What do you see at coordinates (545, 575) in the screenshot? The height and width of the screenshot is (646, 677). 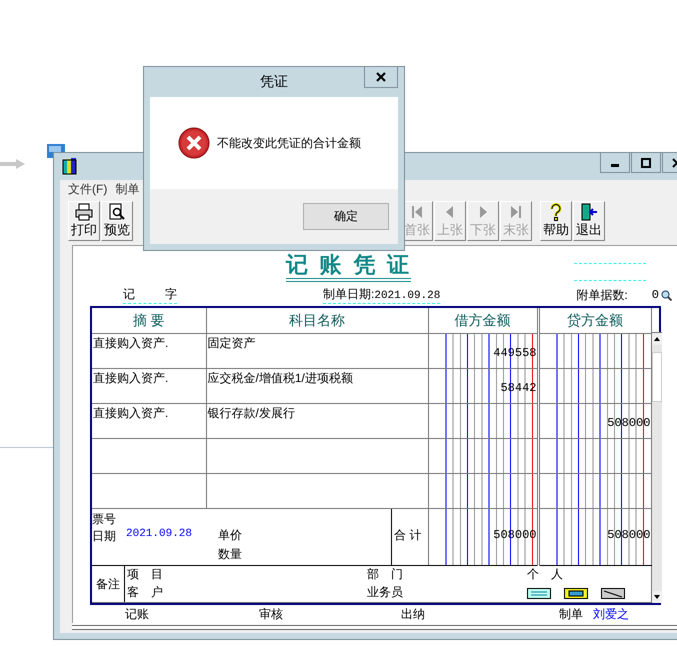 I see `person-label: 个 人` at bounding box center [545, 575].